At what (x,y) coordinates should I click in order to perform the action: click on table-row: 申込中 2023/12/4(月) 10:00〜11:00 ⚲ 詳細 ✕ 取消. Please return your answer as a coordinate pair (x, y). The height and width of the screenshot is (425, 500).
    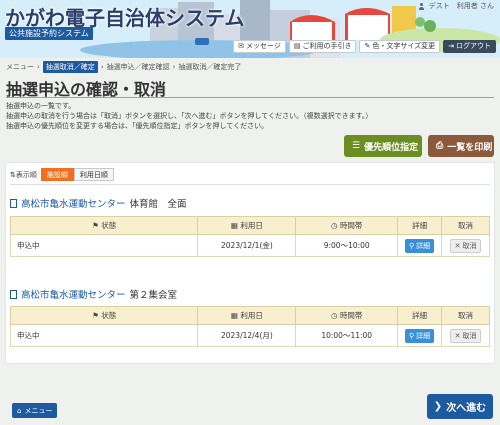
    Looking at the image, I should click on (249, 335).